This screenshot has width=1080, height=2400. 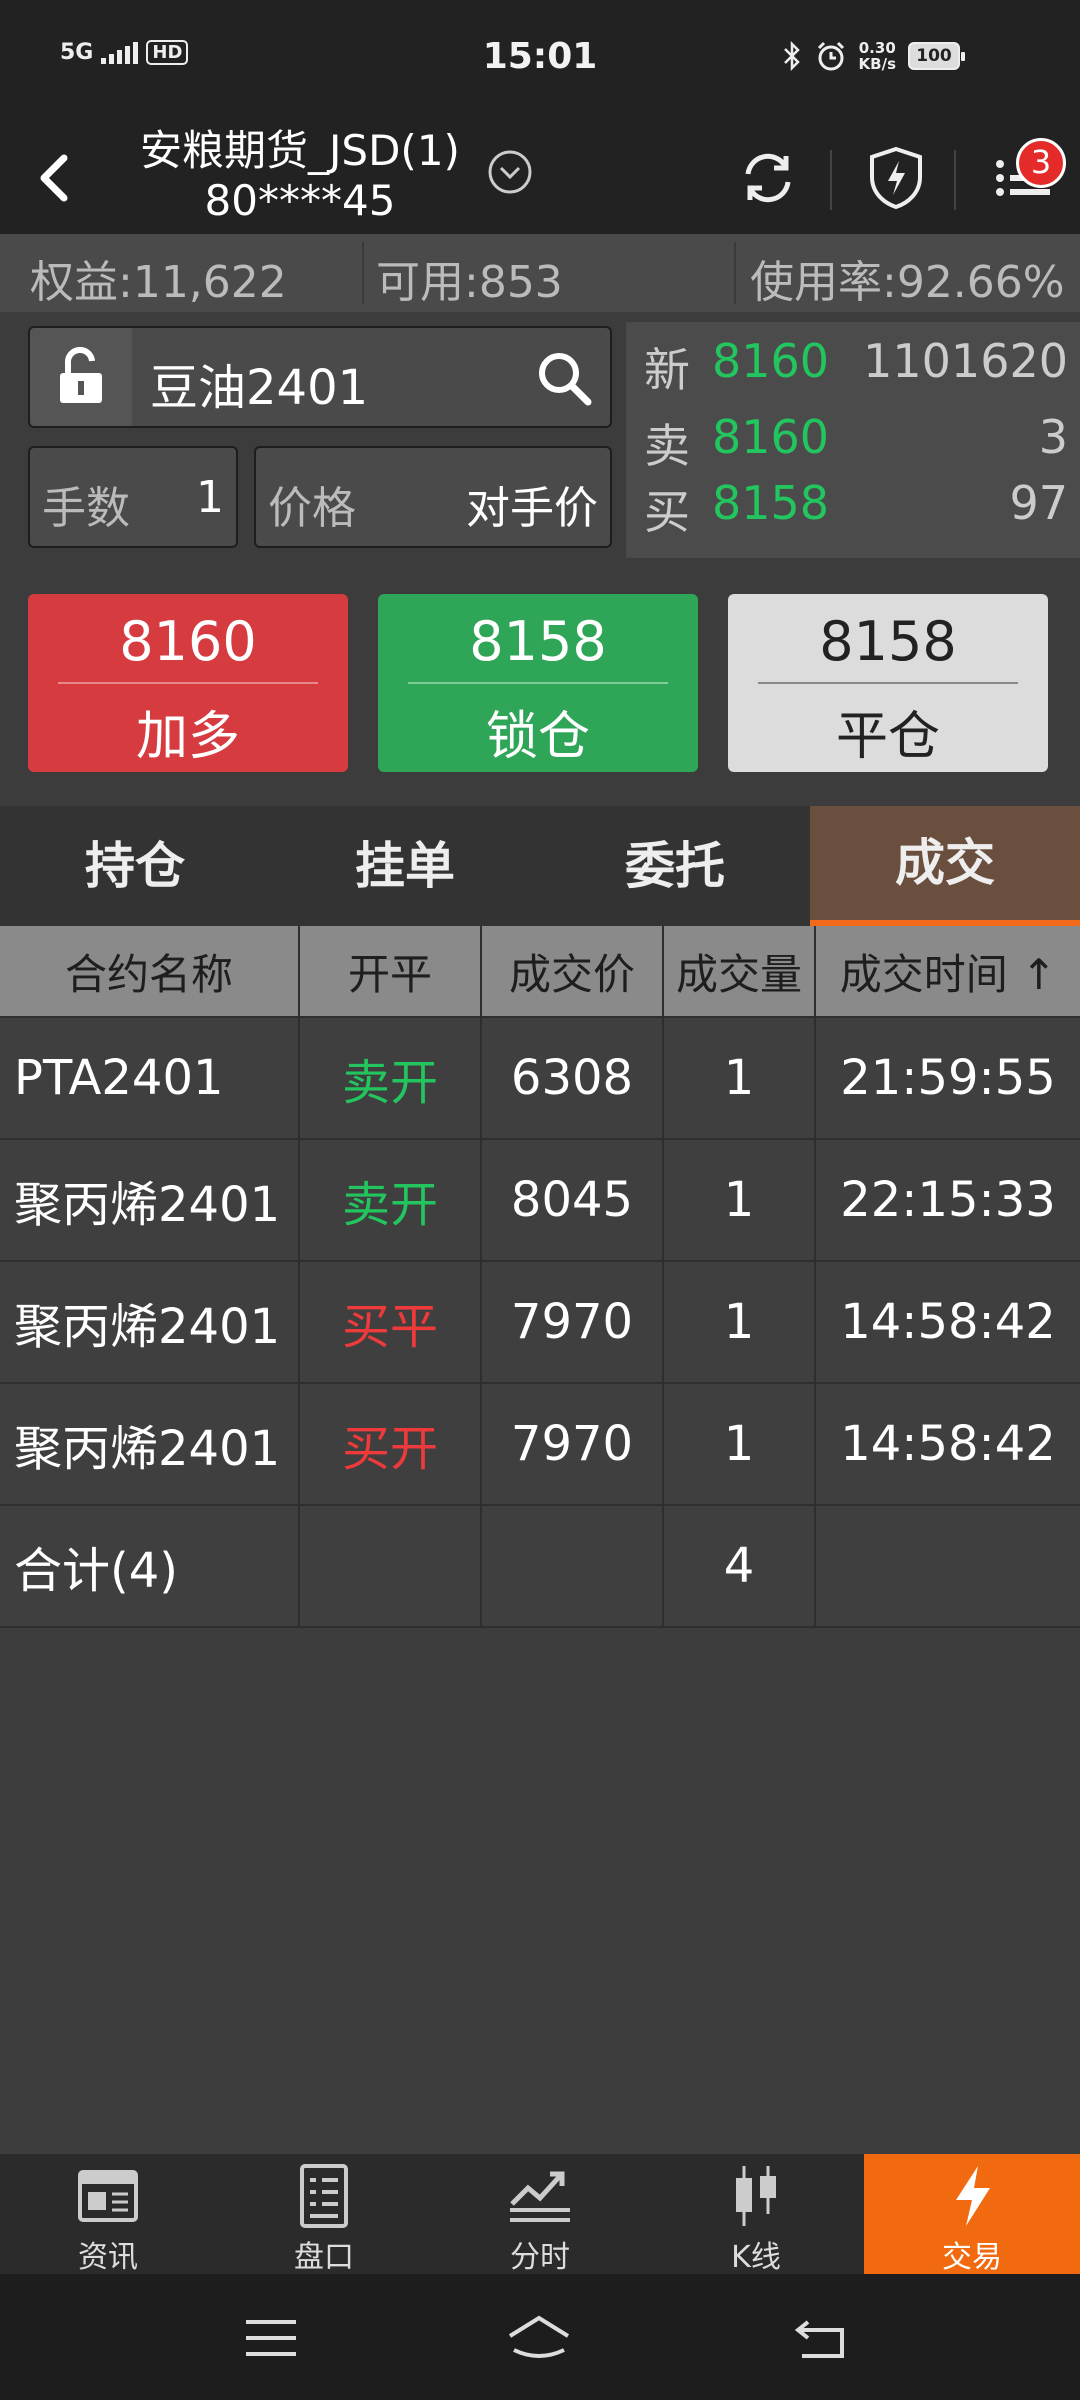 What do you see at coordinates (888, 683) in the screenshot?
I see `close-position-button: 8158 平仓` at bounding box center [888, 683].